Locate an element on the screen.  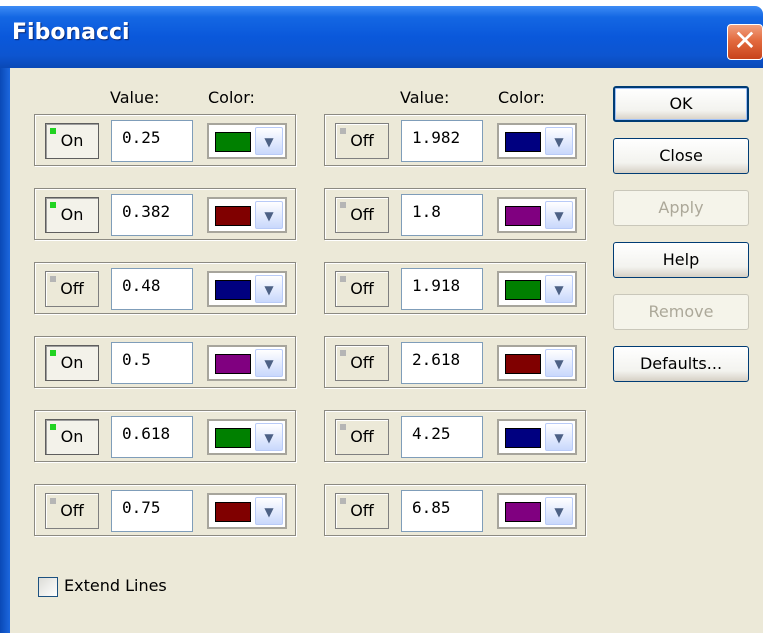
fib-level-right-5: Off 4.25 ▼ is located at coordinates (455, 436).